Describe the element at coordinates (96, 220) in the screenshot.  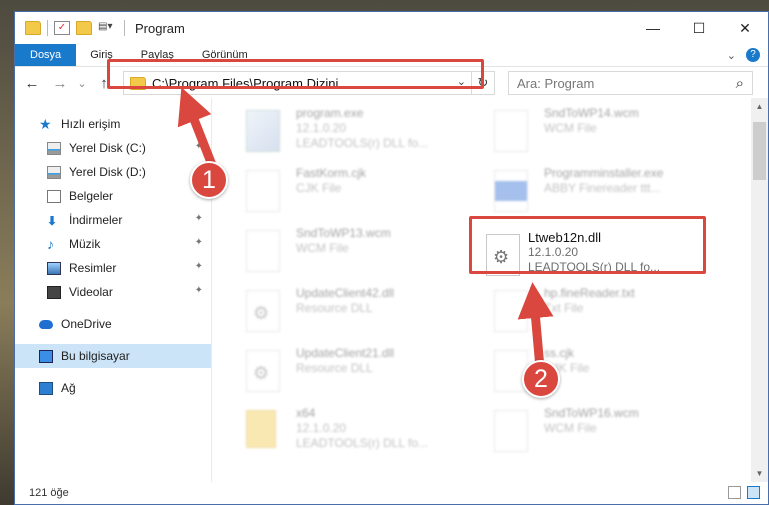
I see `sidebar-item-label: İndirmeler` at that location.